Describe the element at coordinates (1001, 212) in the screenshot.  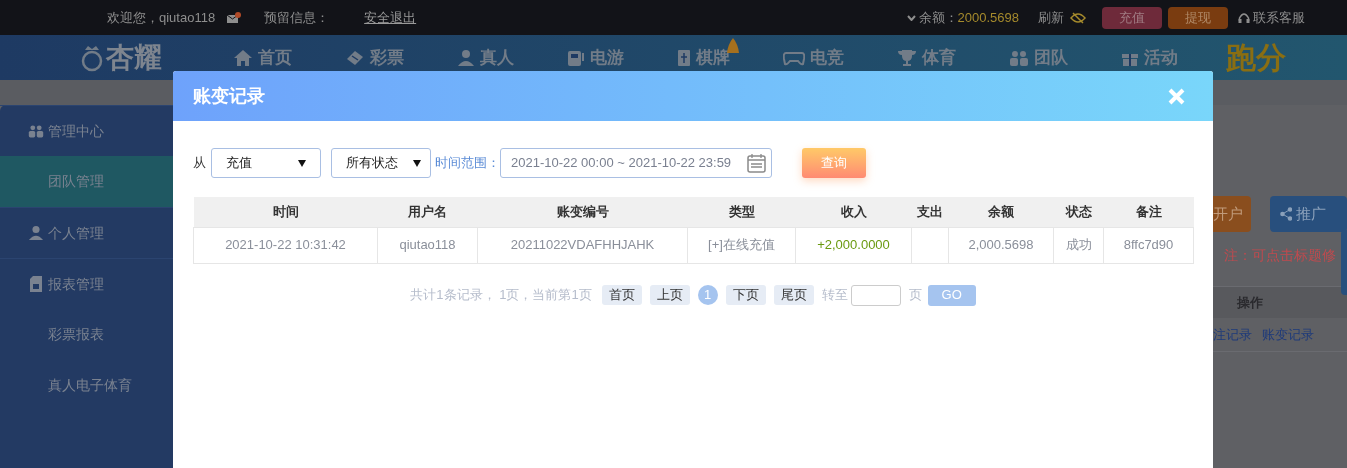
I see `column-header: 余额` at that location.